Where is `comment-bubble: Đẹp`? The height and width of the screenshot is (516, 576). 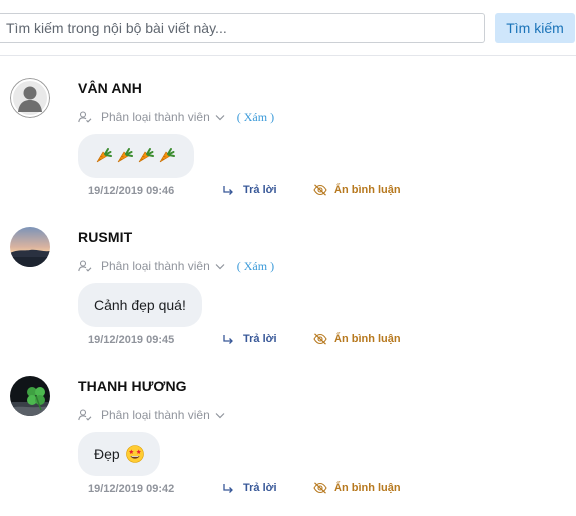 comment-bubble: Đẹp is located at coordinates (119, 454).